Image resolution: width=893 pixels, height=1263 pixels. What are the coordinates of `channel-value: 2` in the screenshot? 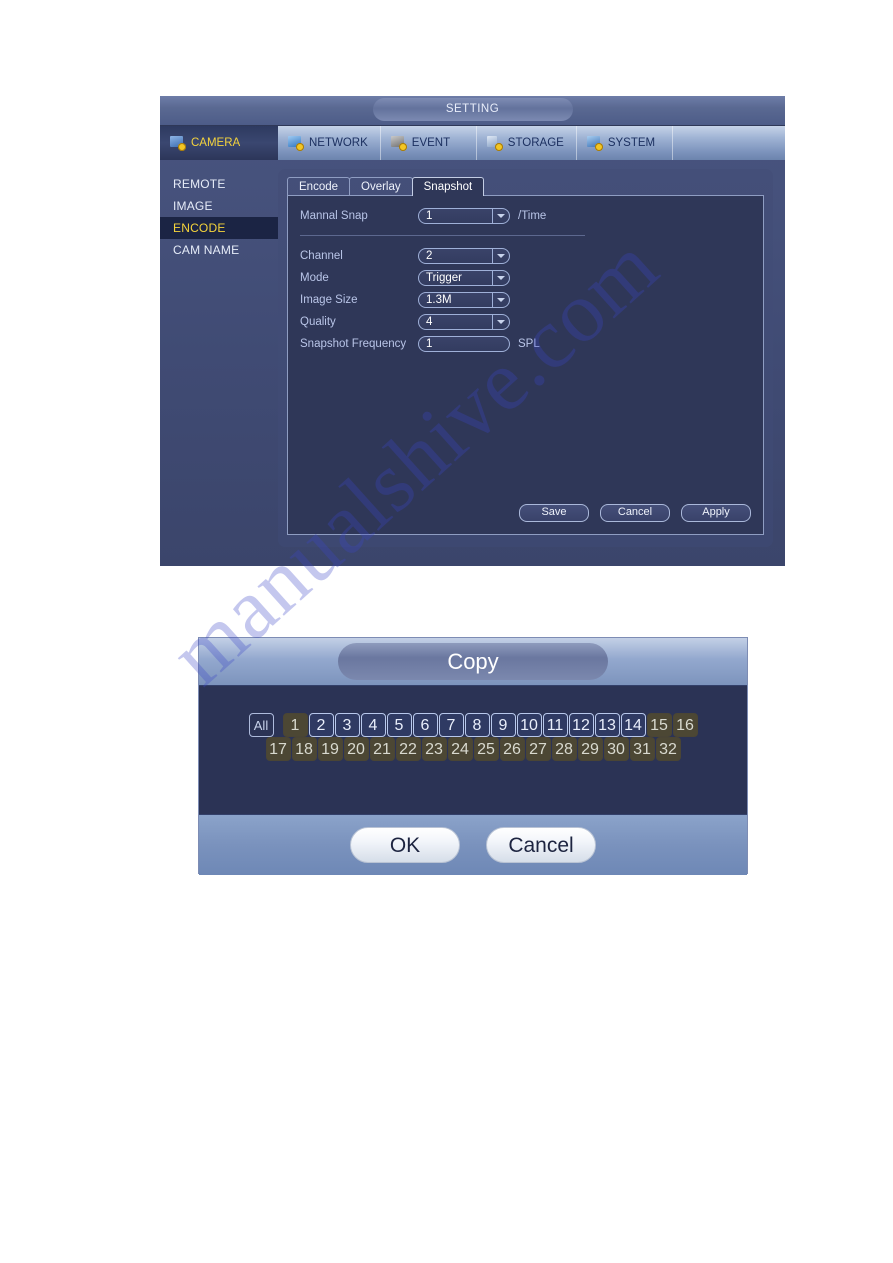 It's located at (429, 256).